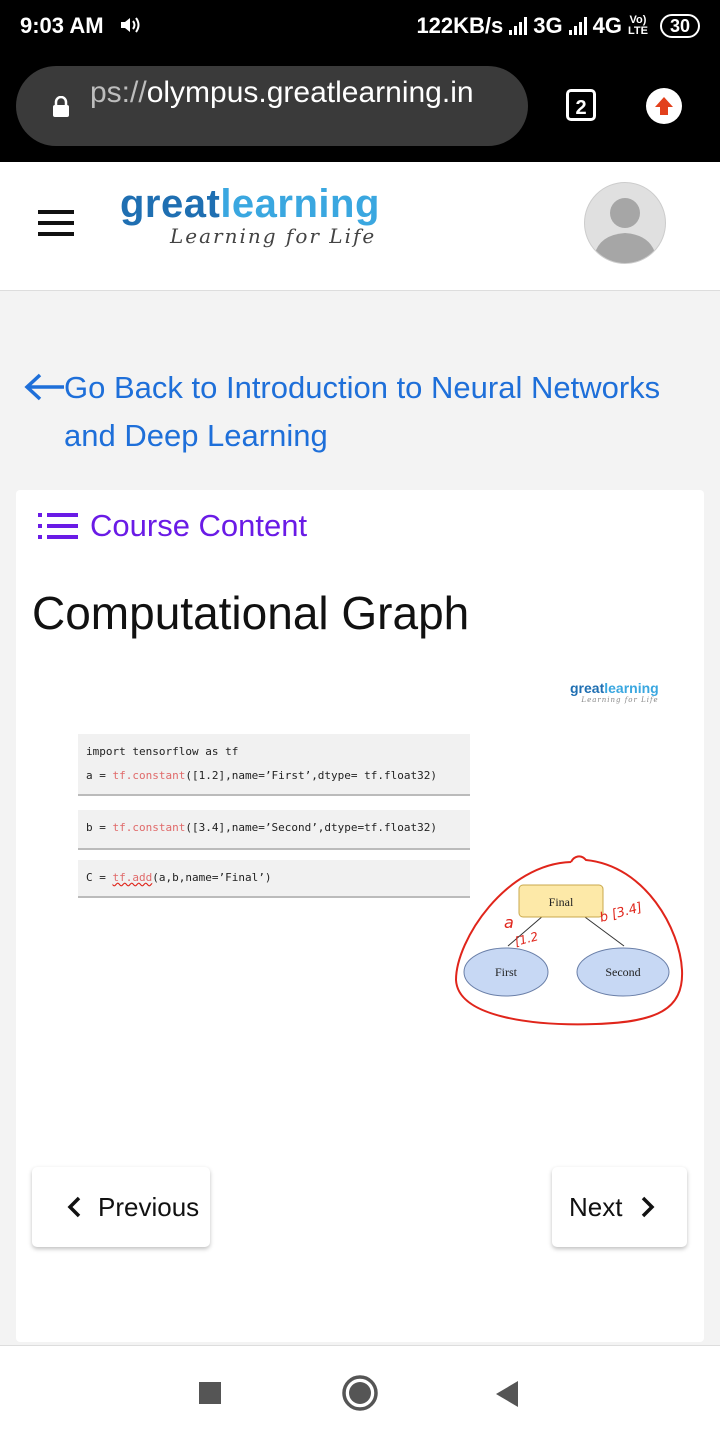 The height and width of the screenshot is (1441, 720). I want to click on slide-logo-part-2: learning, so click(631, 688).